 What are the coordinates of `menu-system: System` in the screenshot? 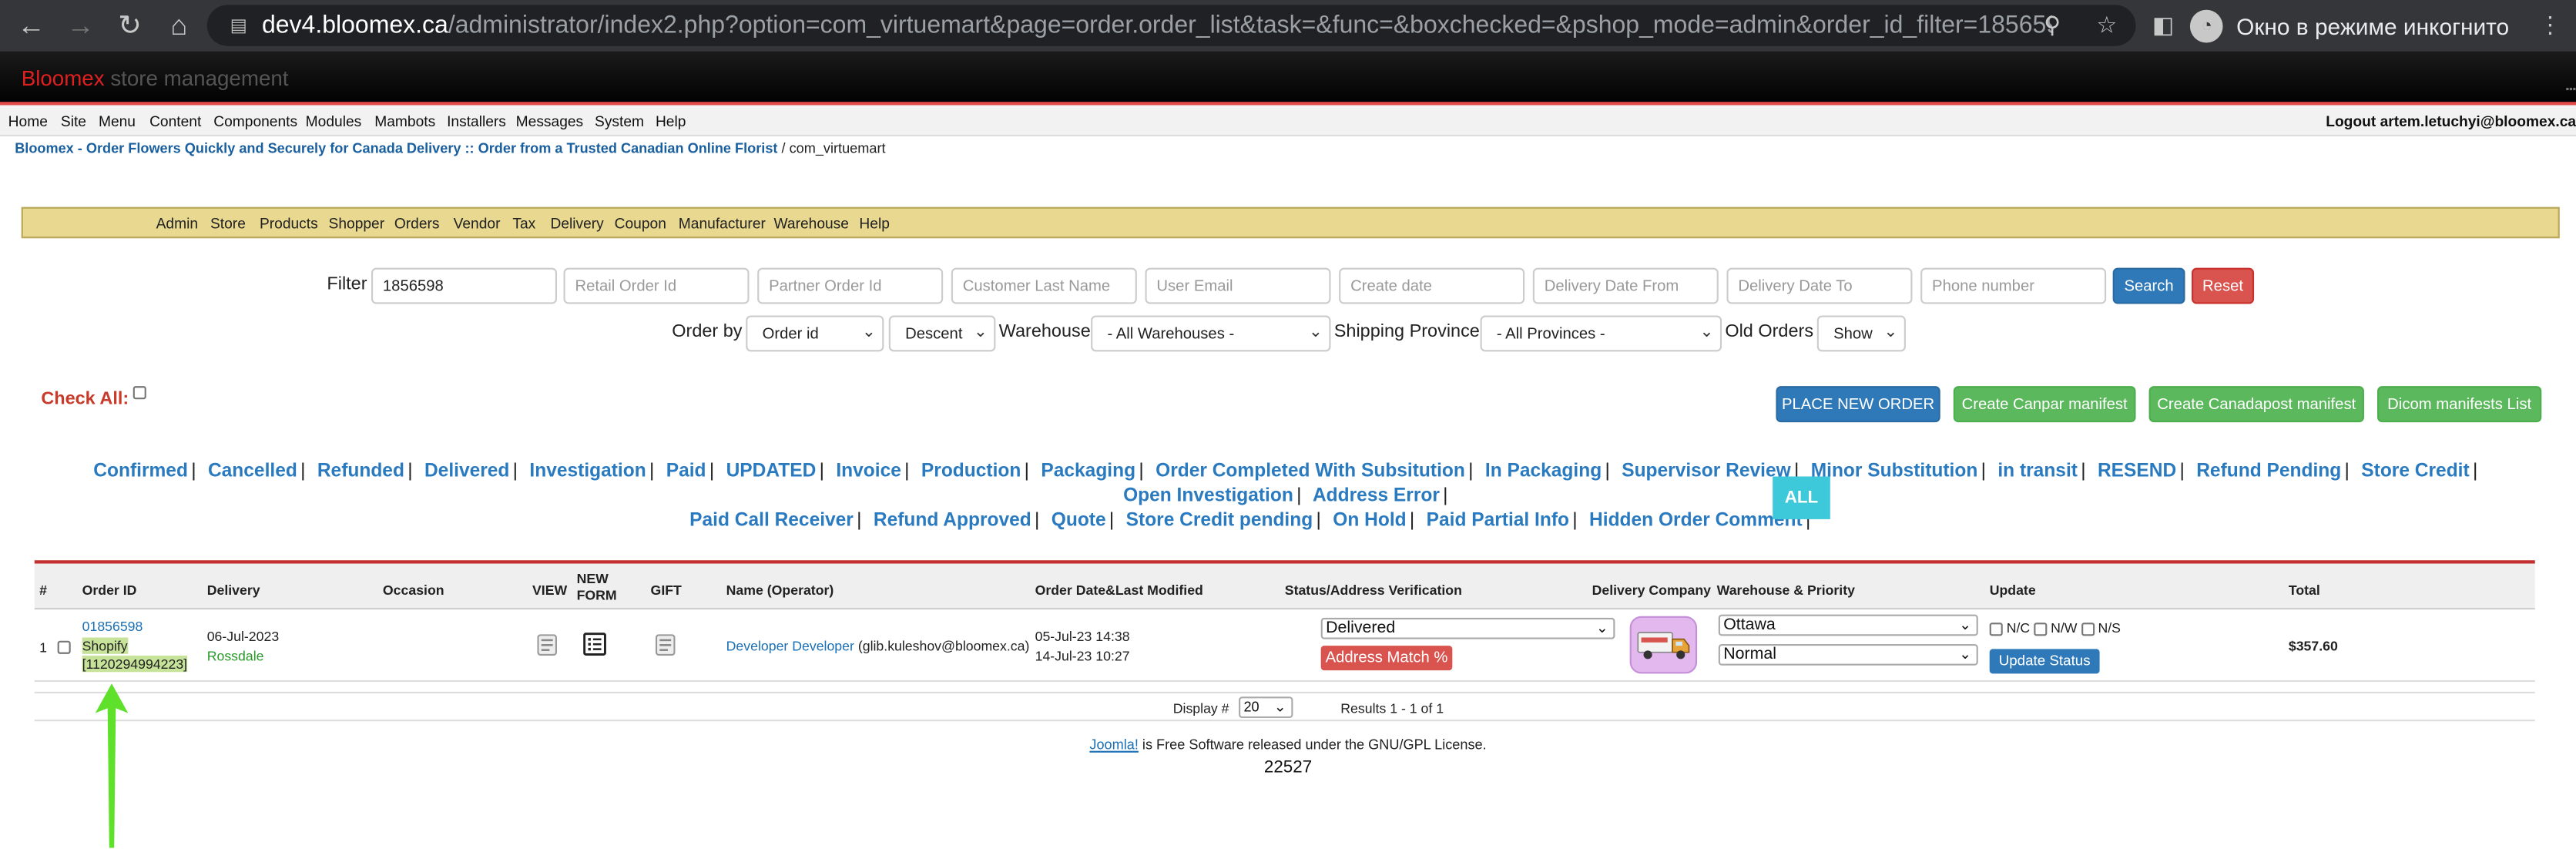 It's located at (619, 121).